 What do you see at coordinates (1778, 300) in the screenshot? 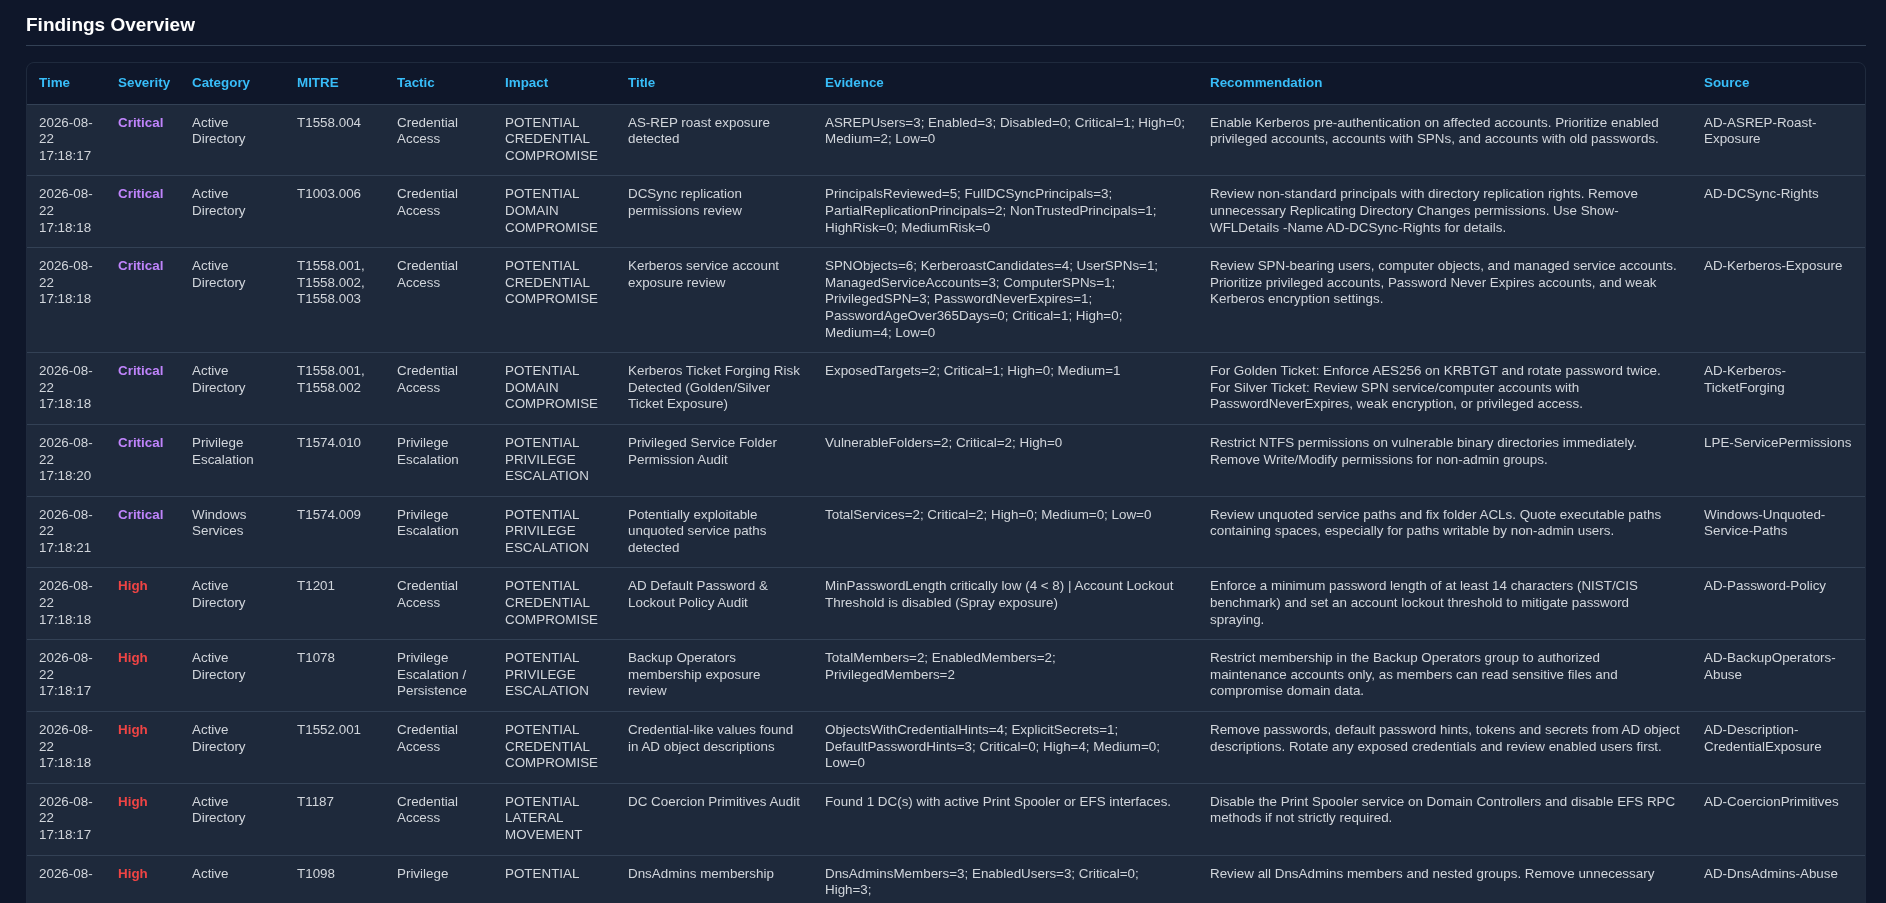
I see `table-cell: AD-Kerberos-Exposure` at bounding box center [1778, 300].